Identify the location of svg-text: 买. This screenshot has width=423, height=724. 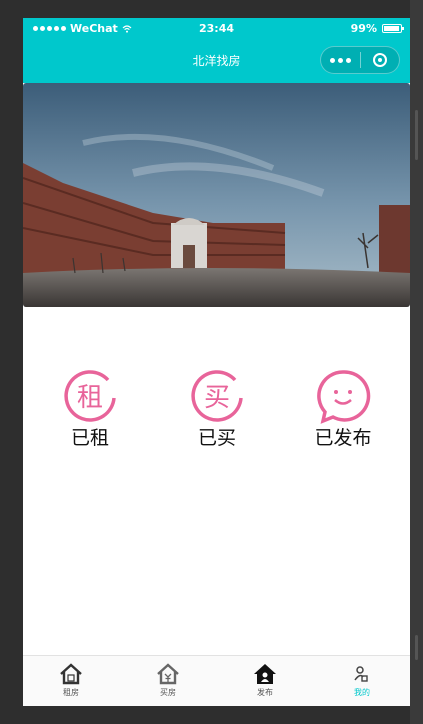
(217, 398).